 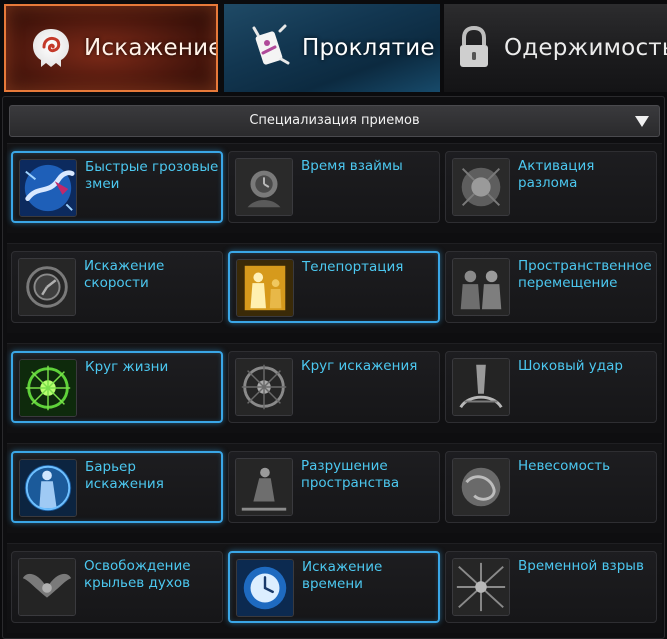 I want to click on skill-card: Телепортация, so click(x=334, y=287).